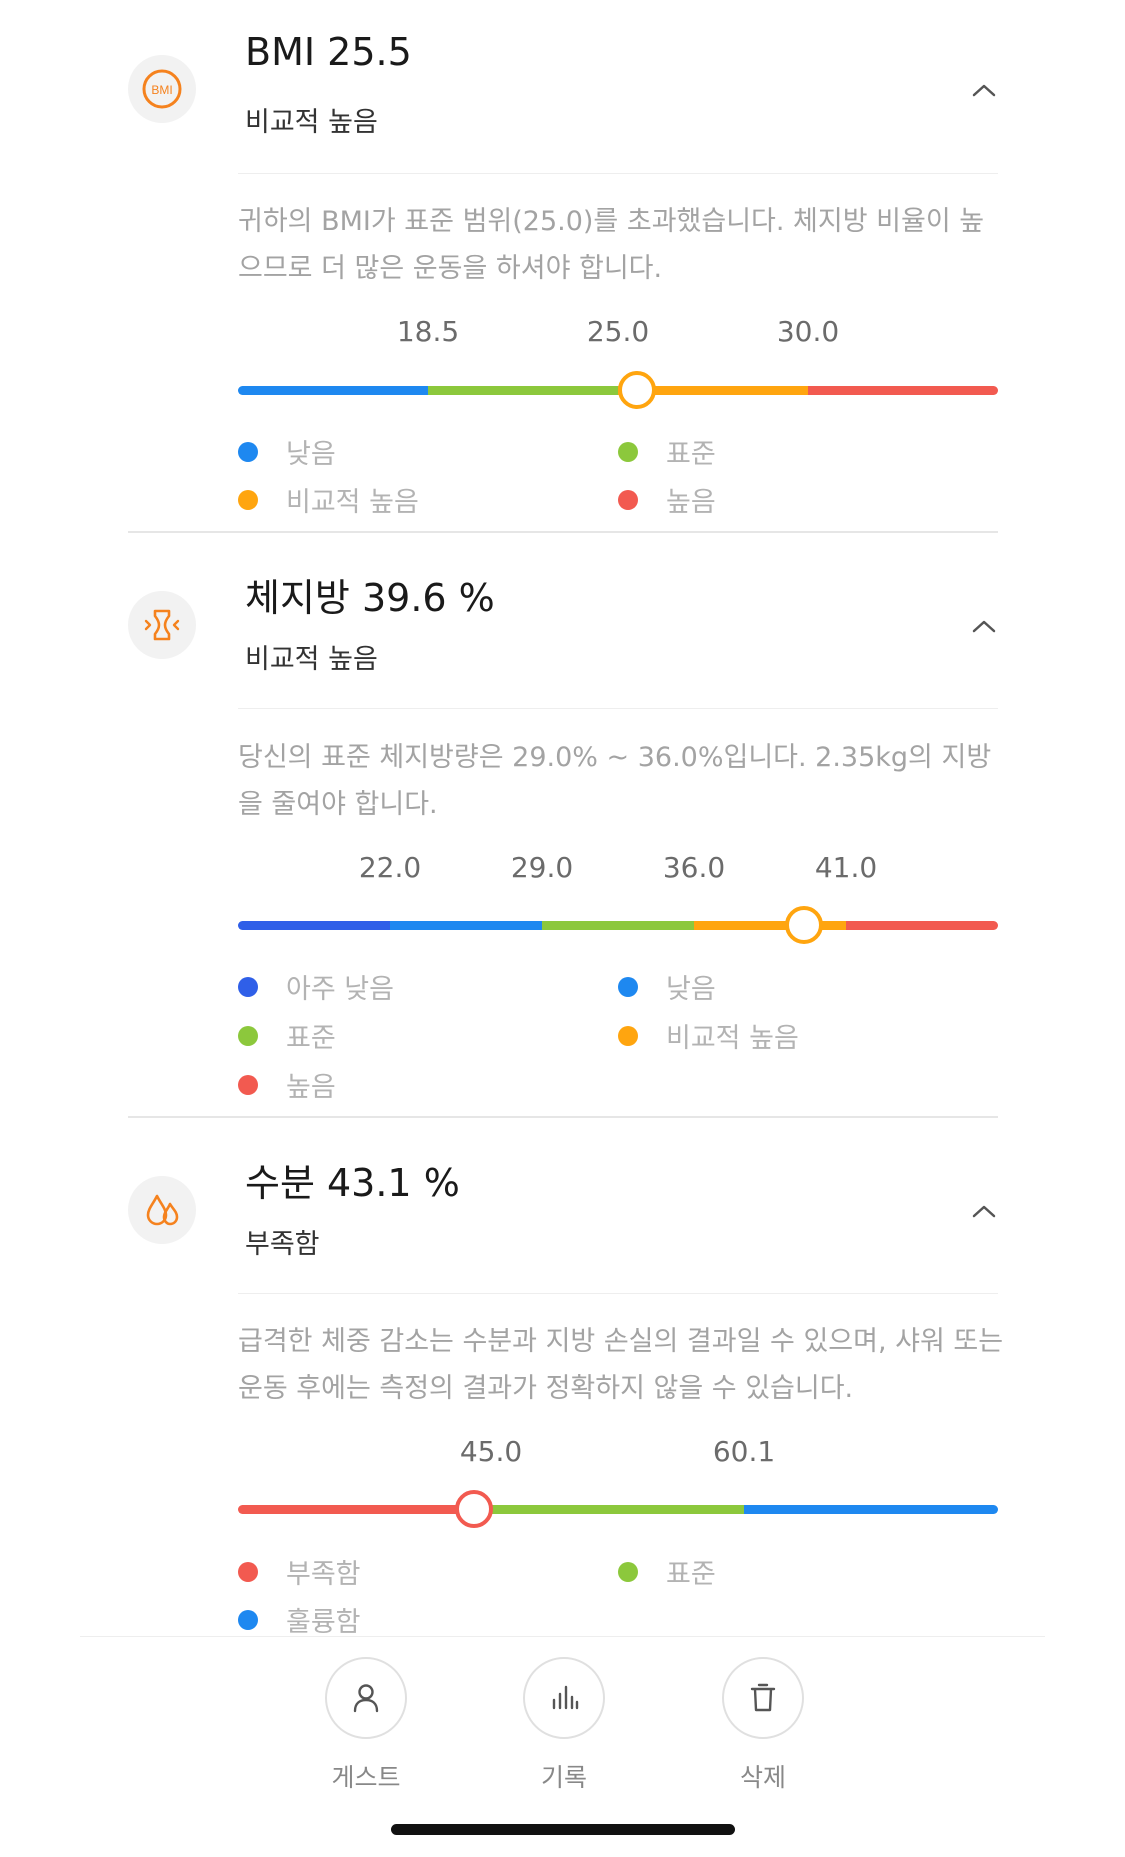 The image size is (1125, 1857). What do you see at coordinates (763, 1777) in the screenshot?
I see `delete-label: 삭제` at bounding box center [763, 1777].